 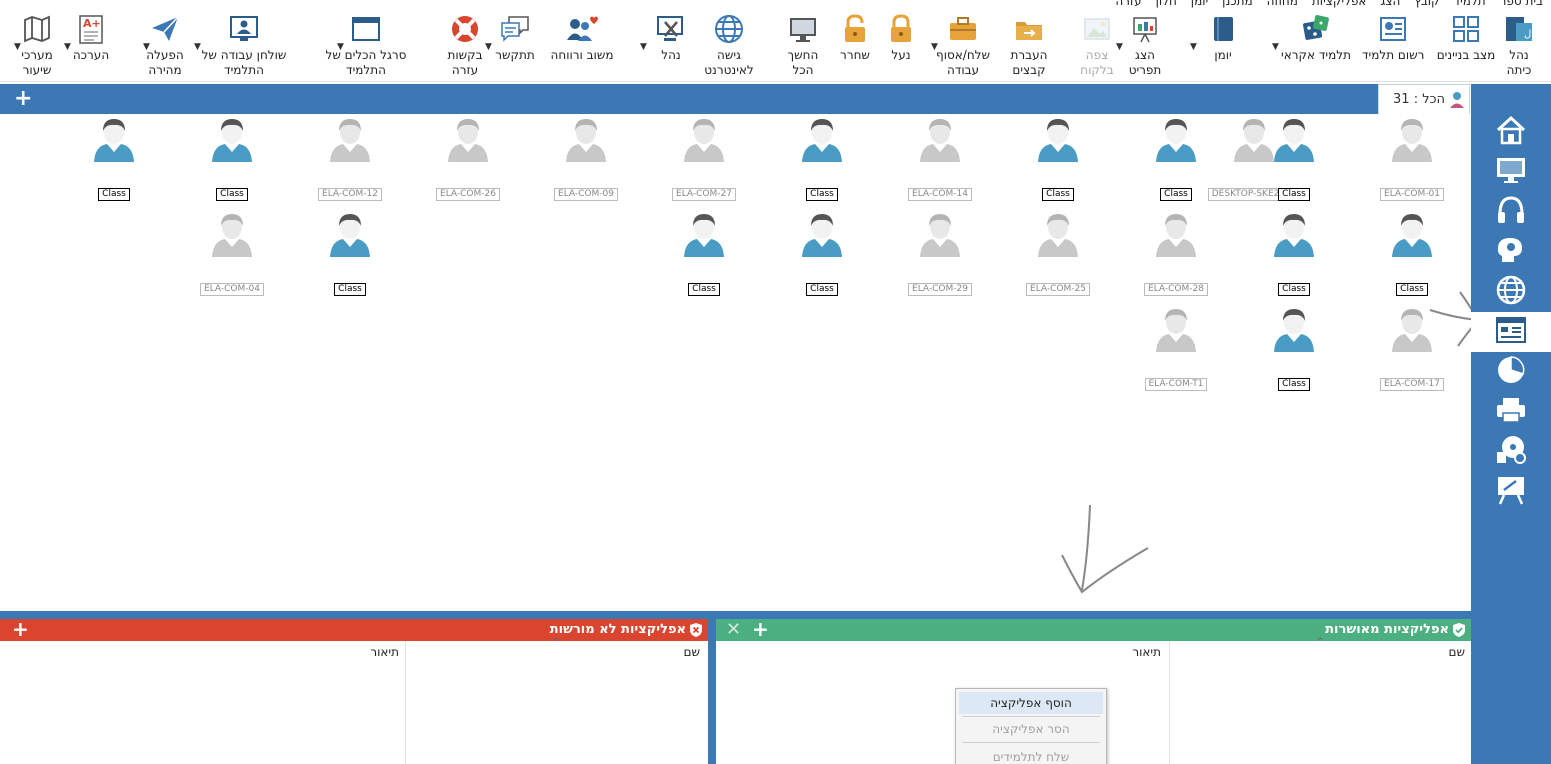 I want to click on panel-divider, so click(x=712, y=691).